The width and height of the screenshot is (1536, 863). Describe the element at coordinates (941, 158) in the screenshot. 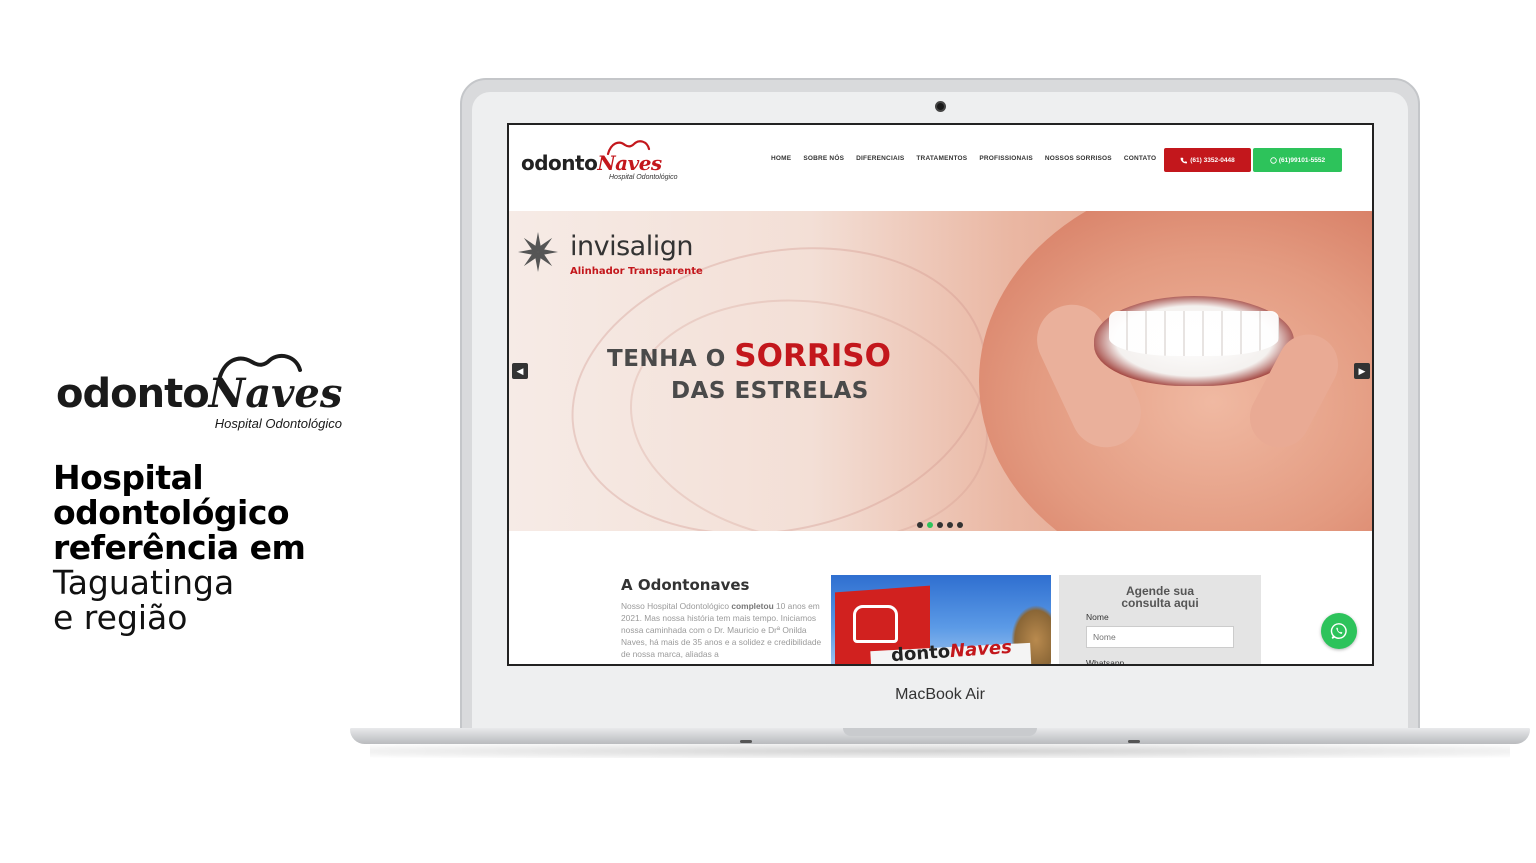

I see `nav-tratamentos: TRATAMENTOS` at that location.